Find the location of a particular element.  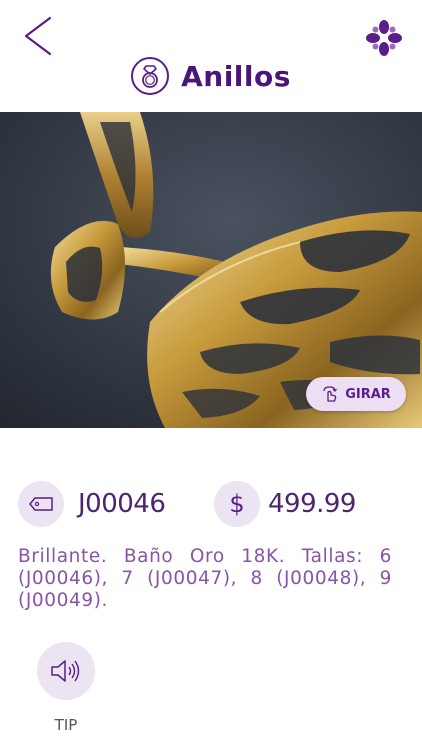

dollar-icon: $ is located at coordinates (237, 504).